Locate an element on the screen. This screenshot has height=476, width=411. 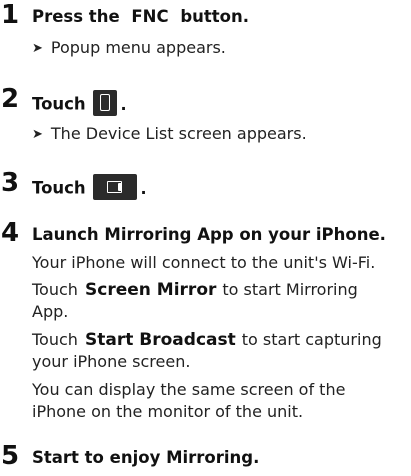
fnc-keyword: FNC is located at coordinates (150, 16).